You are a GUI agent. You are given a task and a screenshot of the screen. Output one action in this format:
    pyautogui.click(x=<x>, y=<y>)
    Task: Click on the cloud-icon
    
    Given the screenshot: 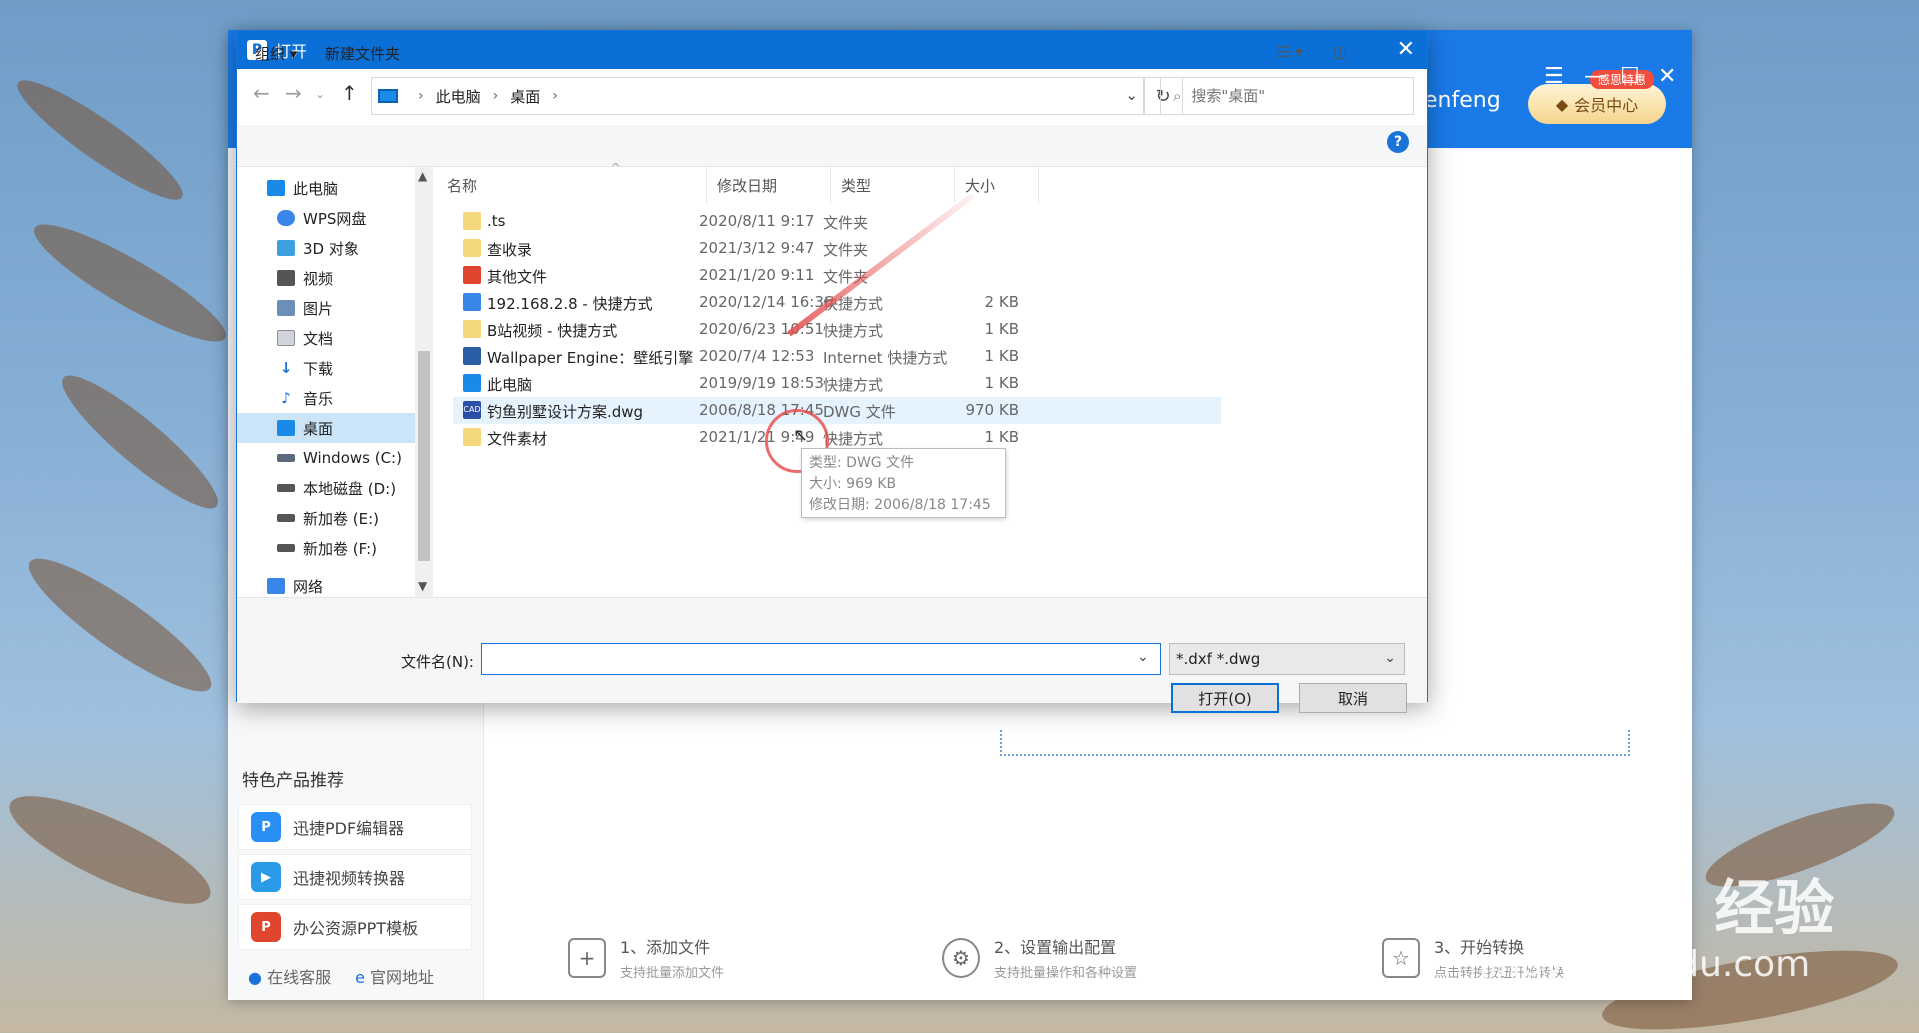 What is the action you would take?
    pyautogui.click(x=286, y=218)
    